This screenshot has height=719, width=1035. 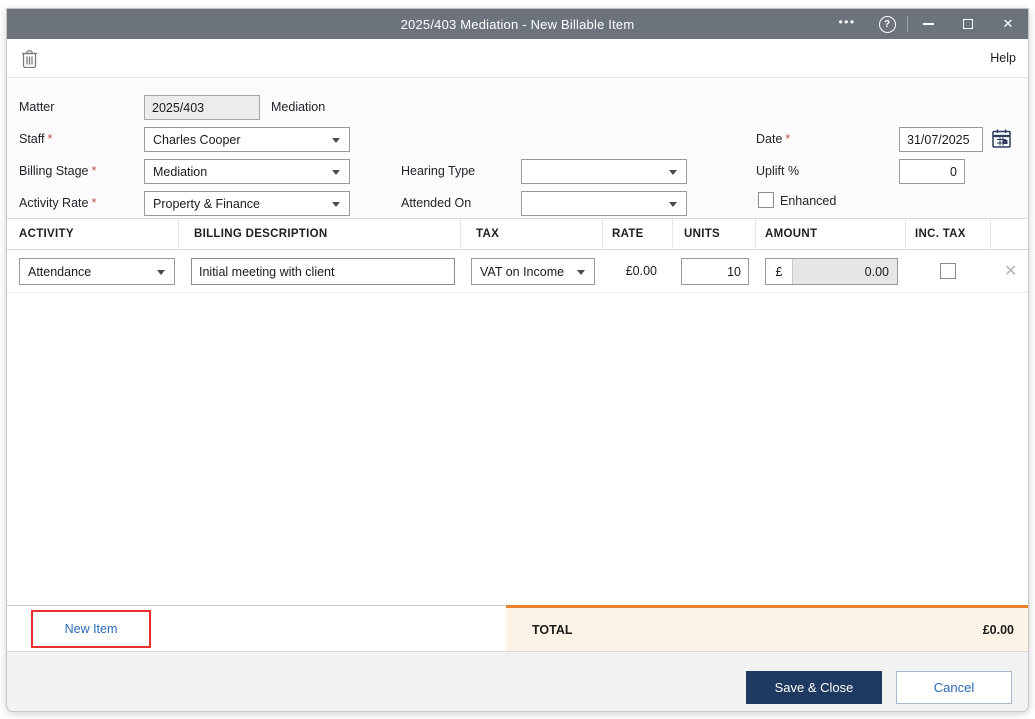 I want to click on close-icon: ✕, so click(x=1008, y=23).